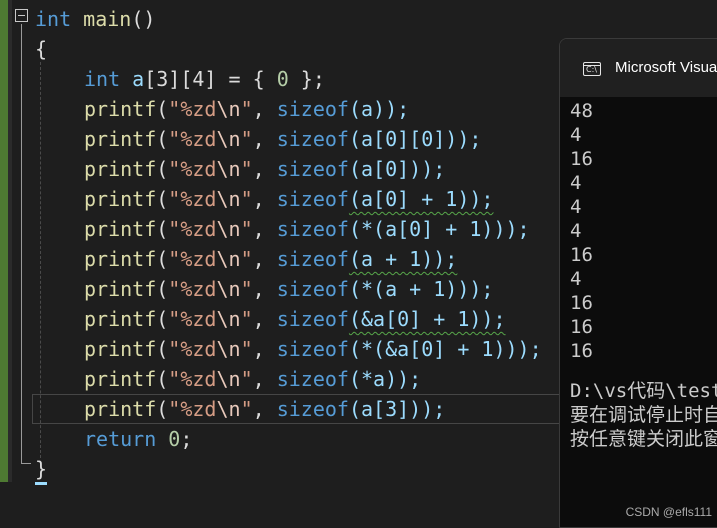  I want to click on array-dims: [3][4], so click(180, 79).